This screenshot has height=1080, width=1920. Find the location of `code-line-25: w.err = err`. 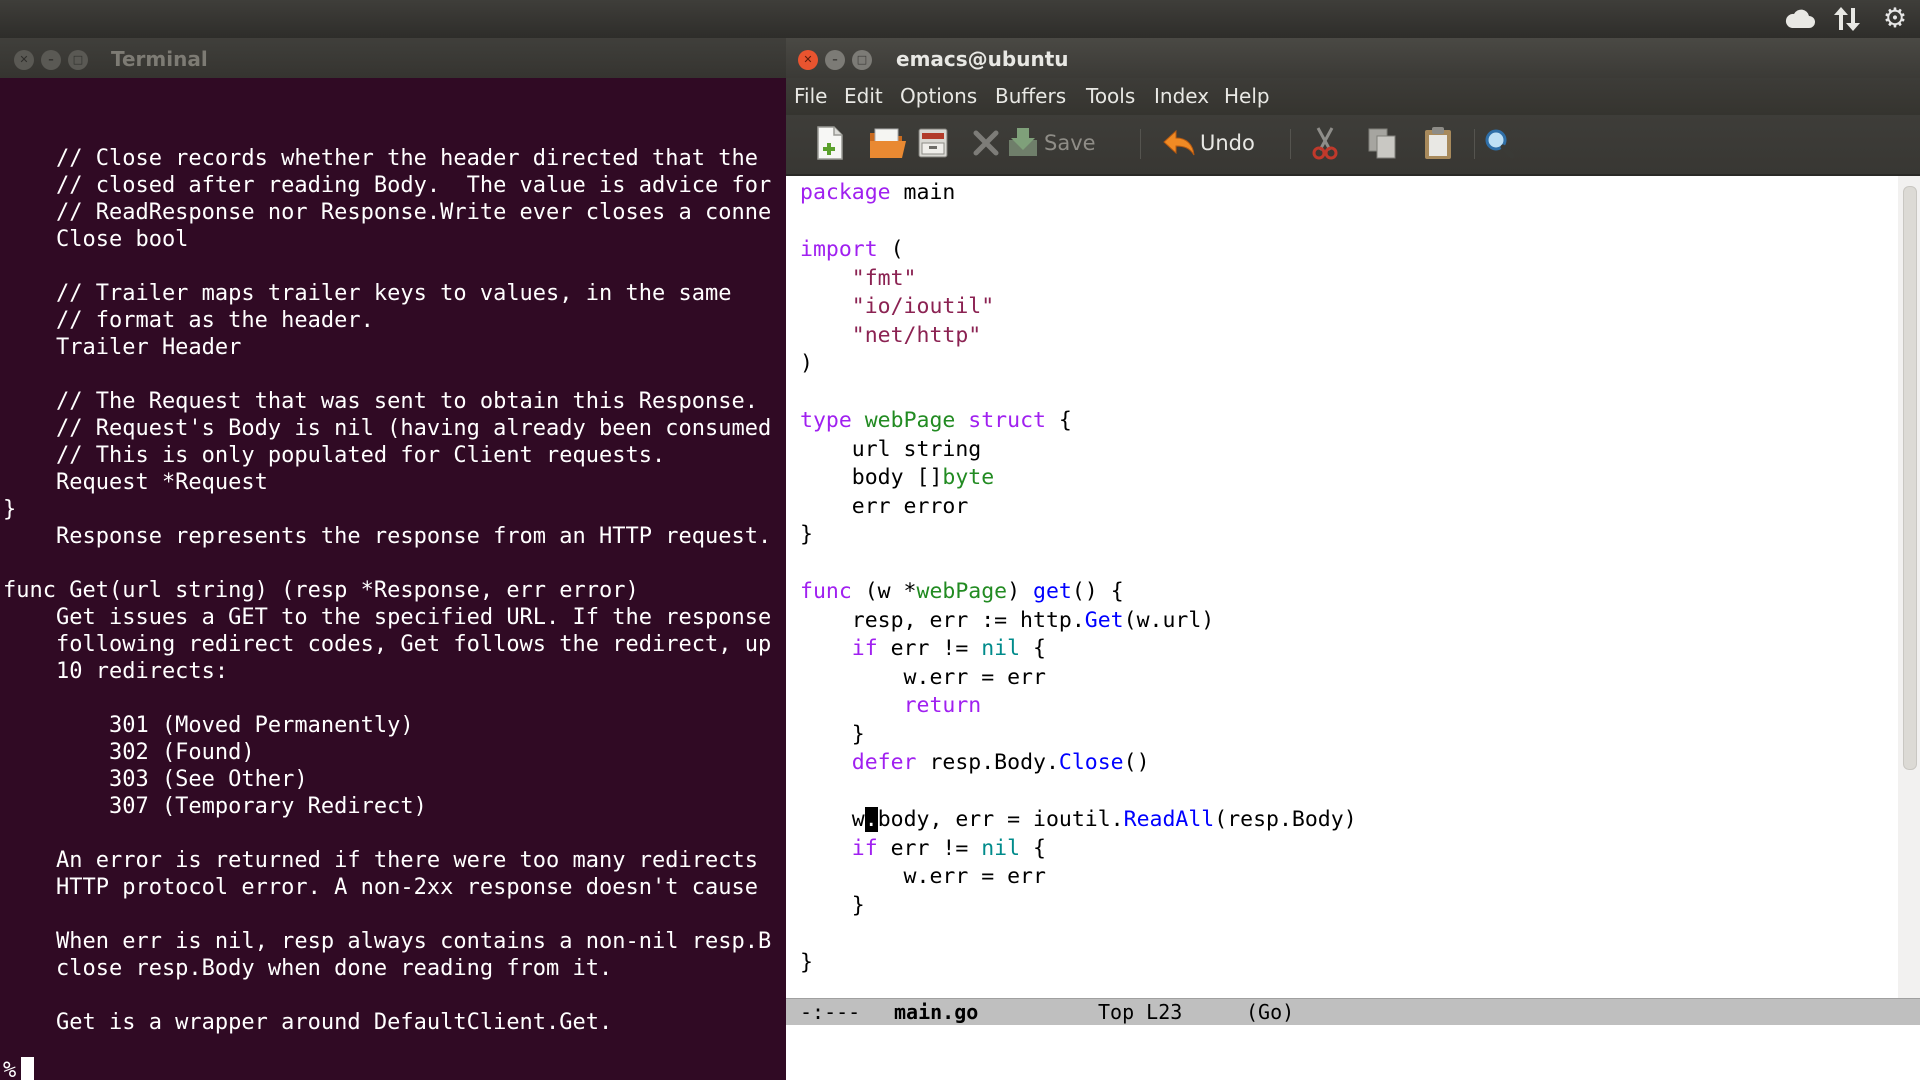

code-line-25: w.err = err is located at coordinates (923, 876).